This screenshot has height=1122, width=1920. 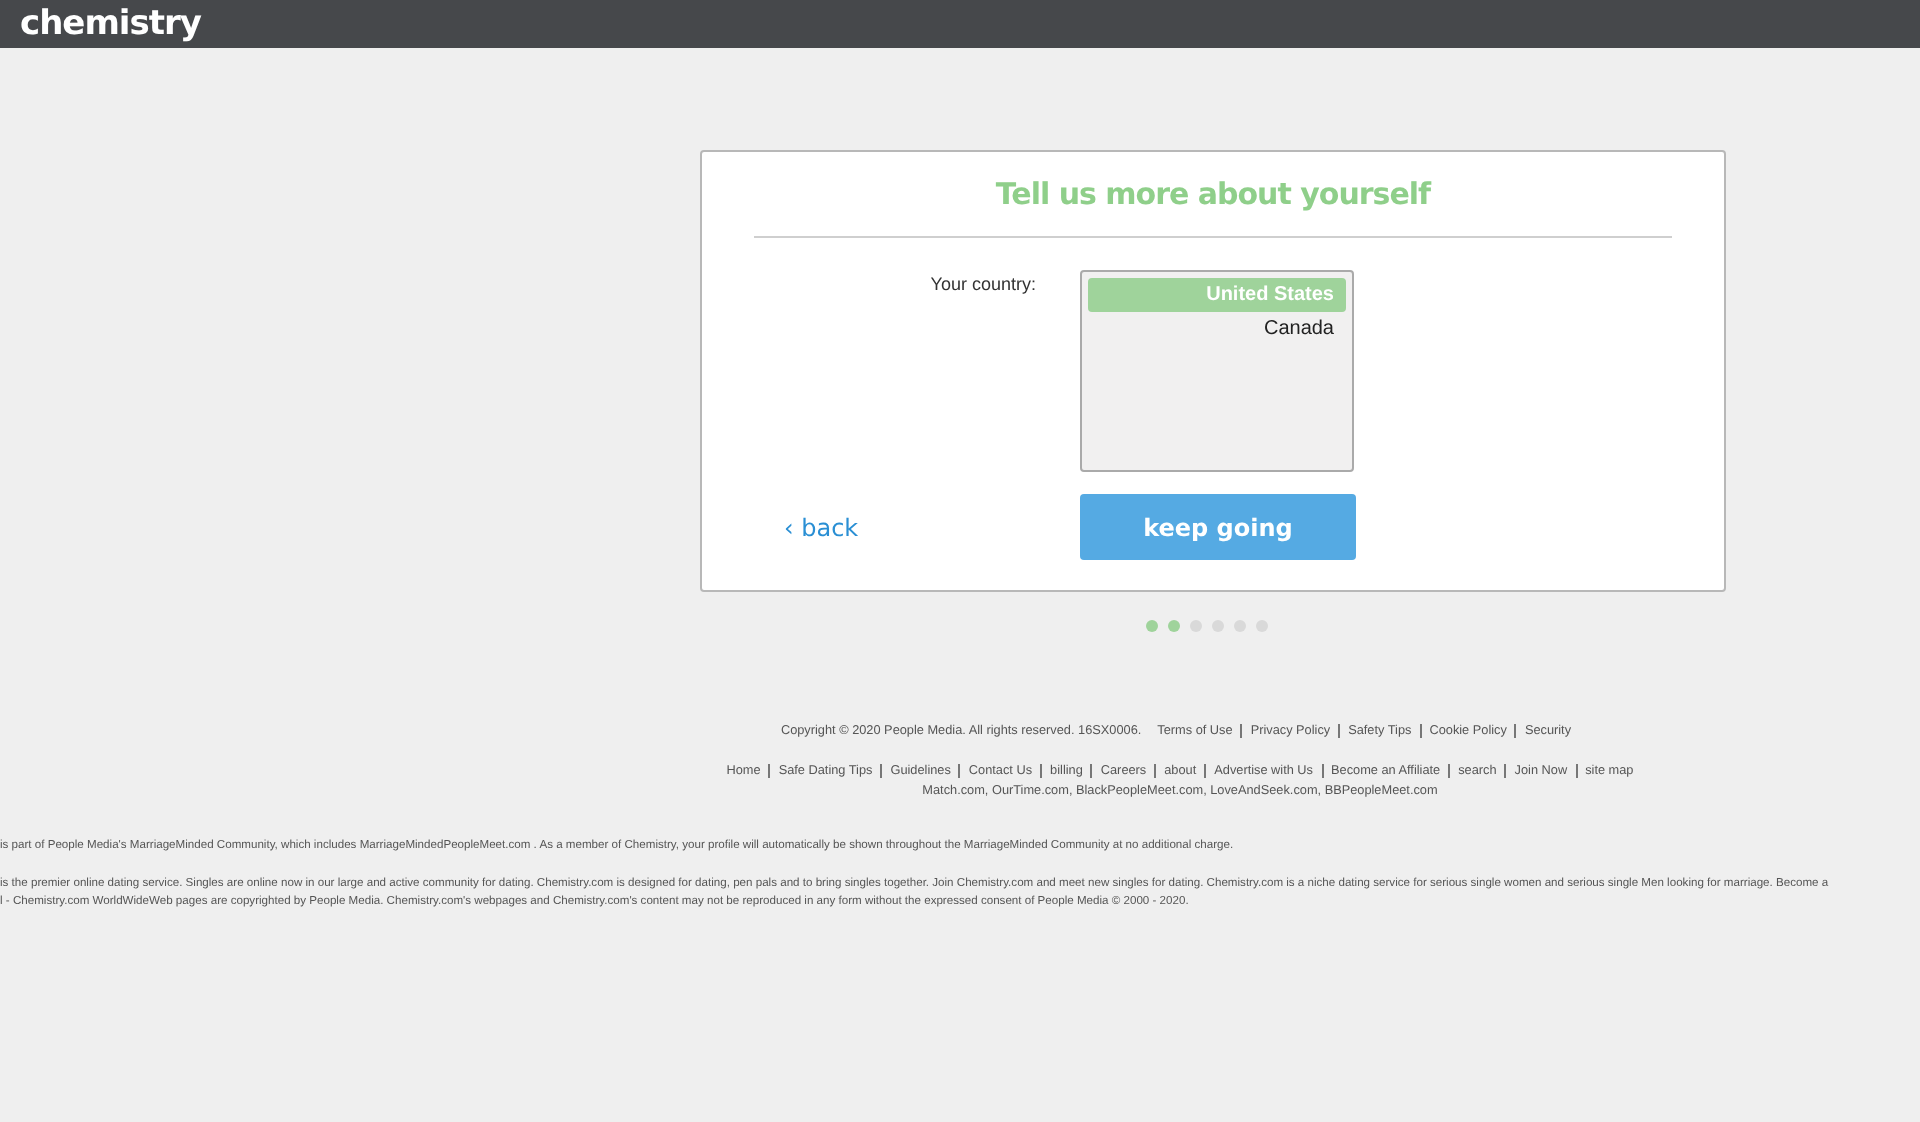 I want to click on back-link: ‹ back, so click(x=806, y=527).